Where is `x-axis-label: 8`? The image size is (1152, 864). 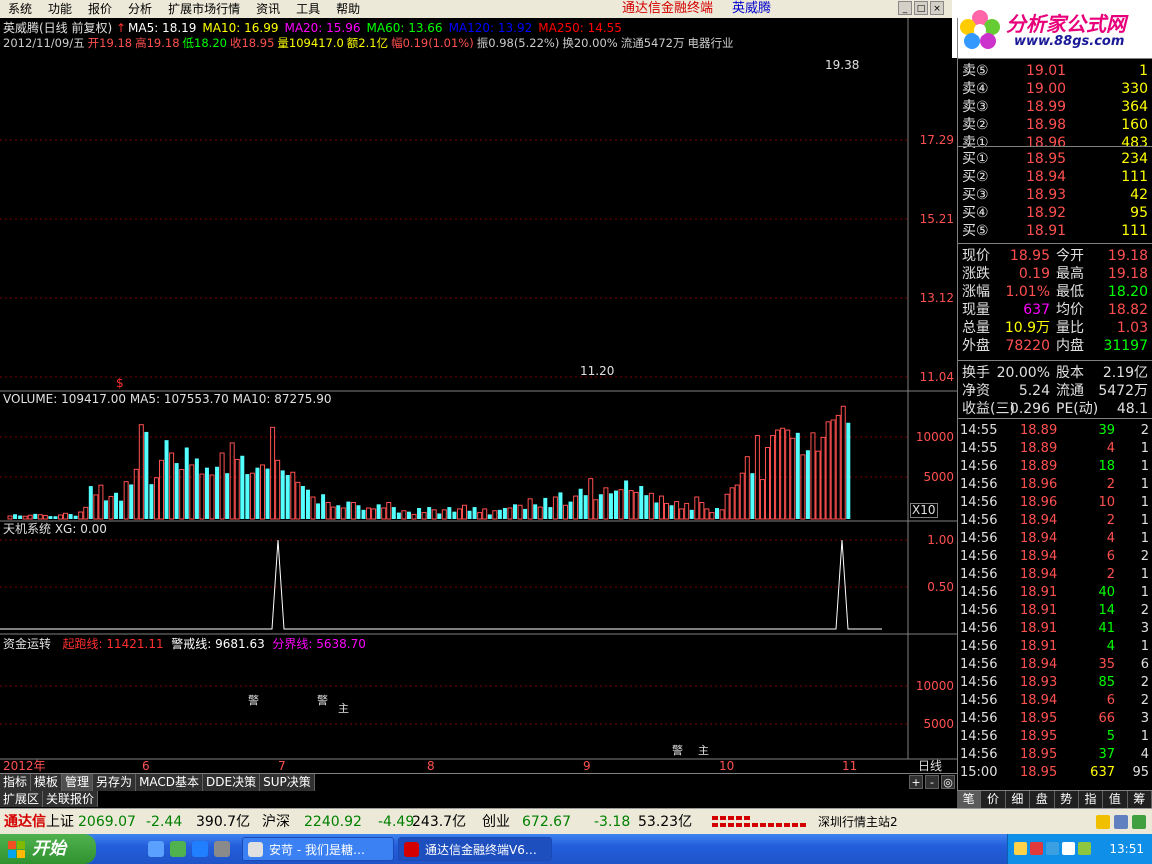
x-axis-label: 8 is located at coordinates (431, 766).